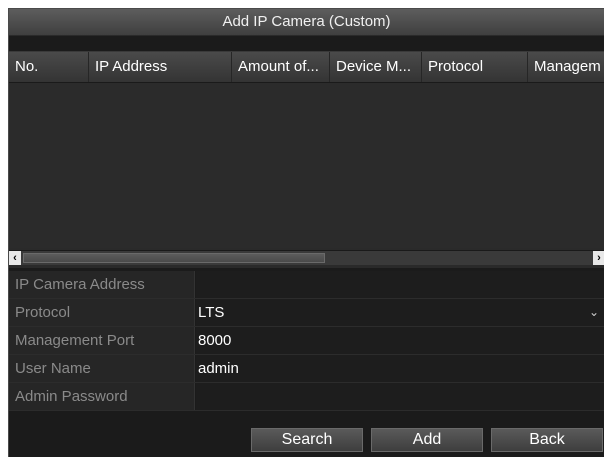 This screenshot has width=604, height=457. What do you see at coordinates (400, 312) in the screenshot?
I see `protocol-select: LTS ⌄` at bounding box center [400, 312].